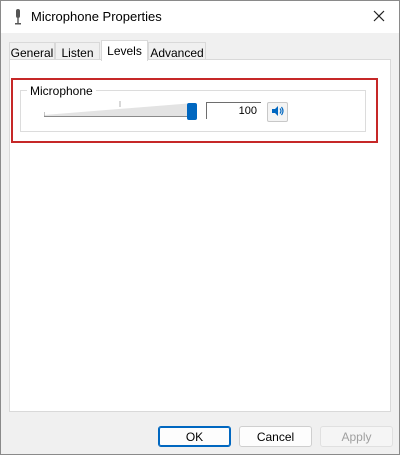 The image size is (400, 455). What do you see at coordinates (61, 91) in the screenshot?
I see `microphone-group-label: Microphone` at bounding box center [61, 91].